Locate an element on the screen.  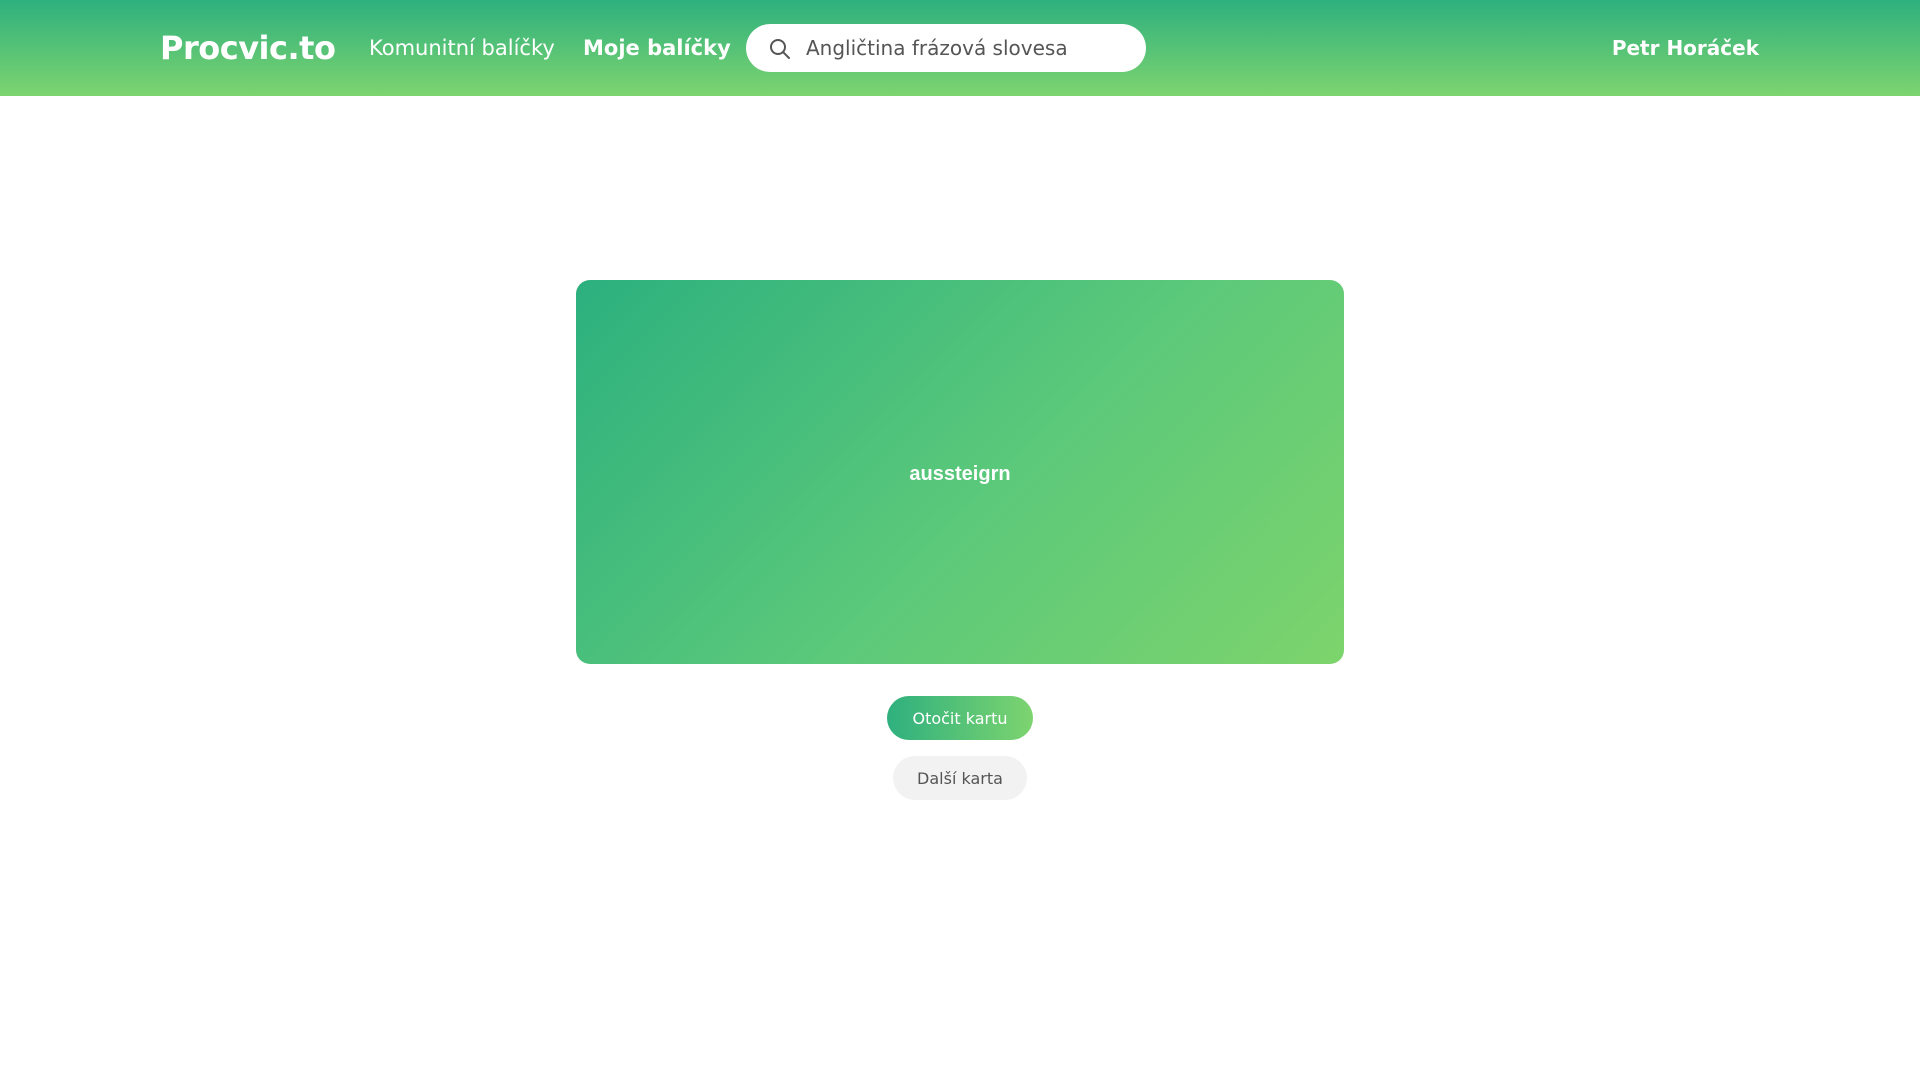
flashcard: aussteigrn is located at coordinates (960, 472).